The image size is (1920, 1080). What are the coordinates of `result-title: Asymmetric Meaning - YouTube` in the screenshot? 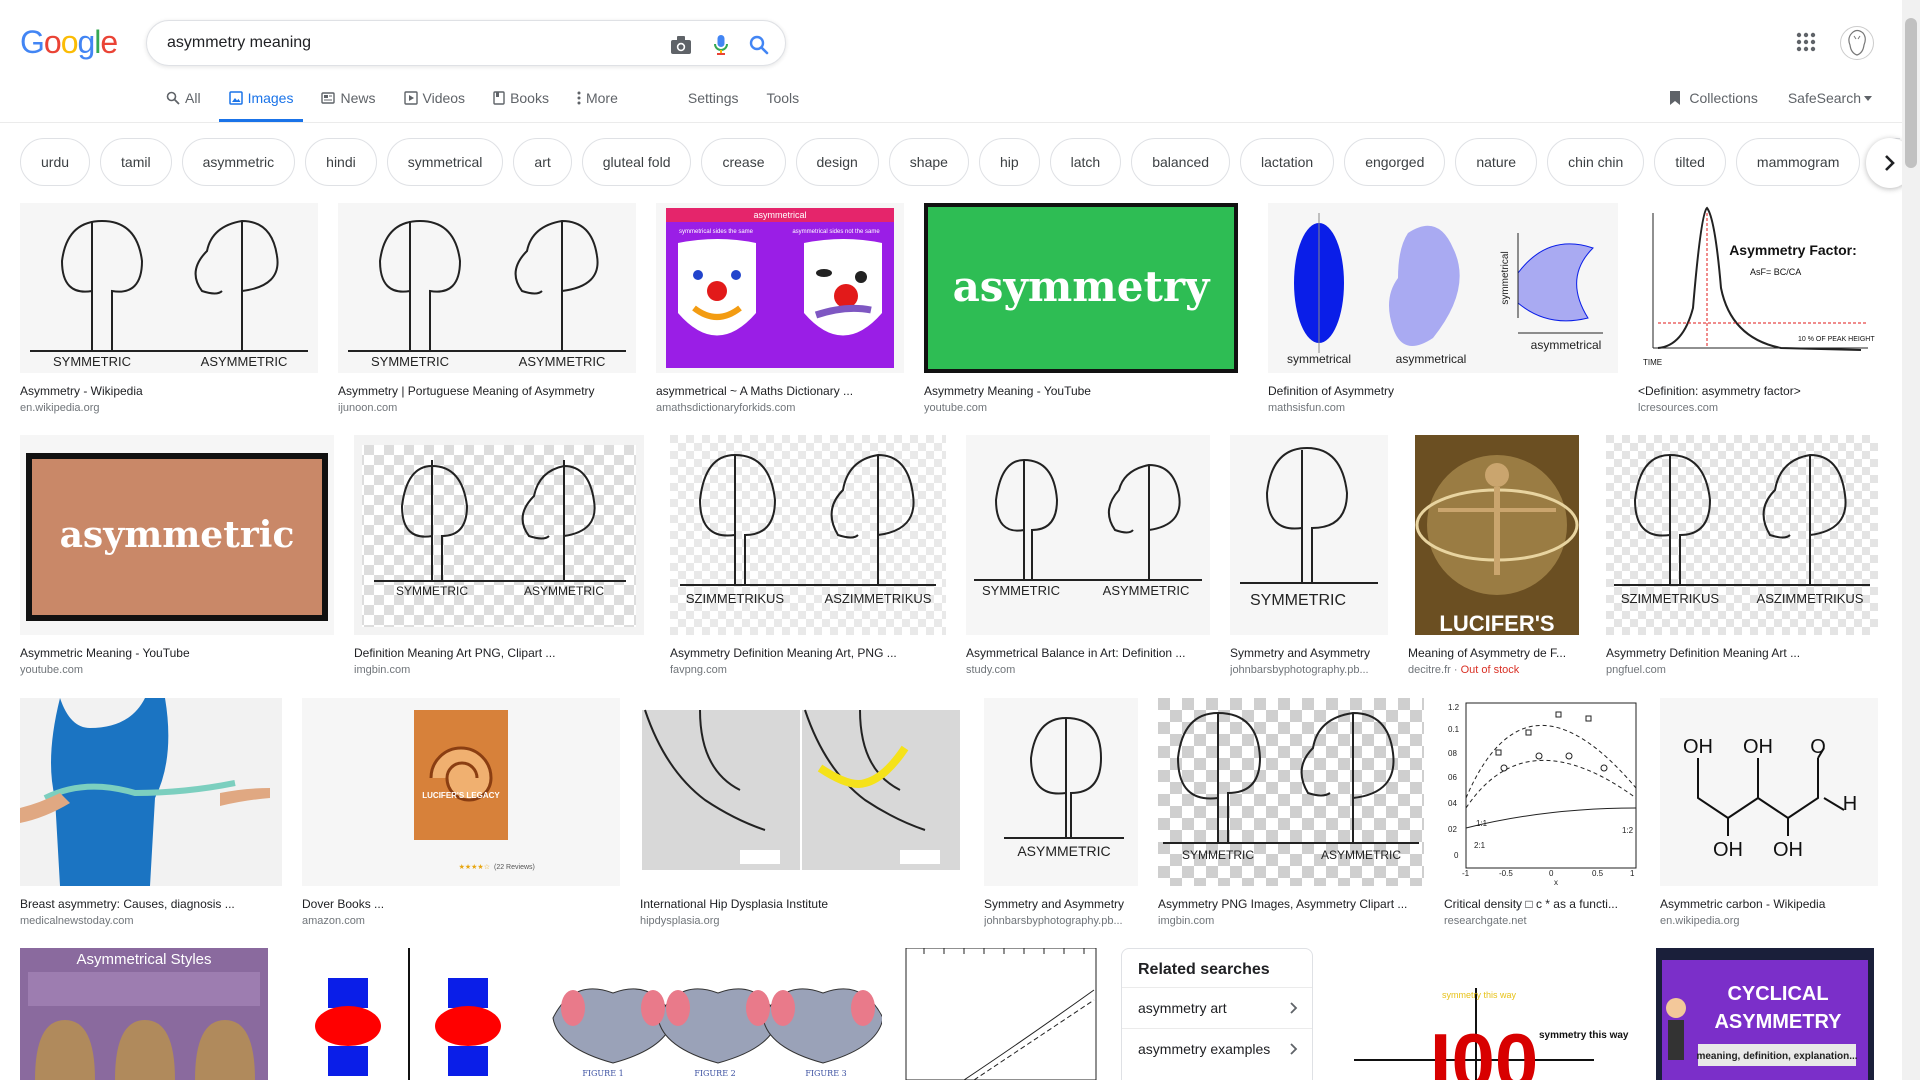 It's located at (177, 653).